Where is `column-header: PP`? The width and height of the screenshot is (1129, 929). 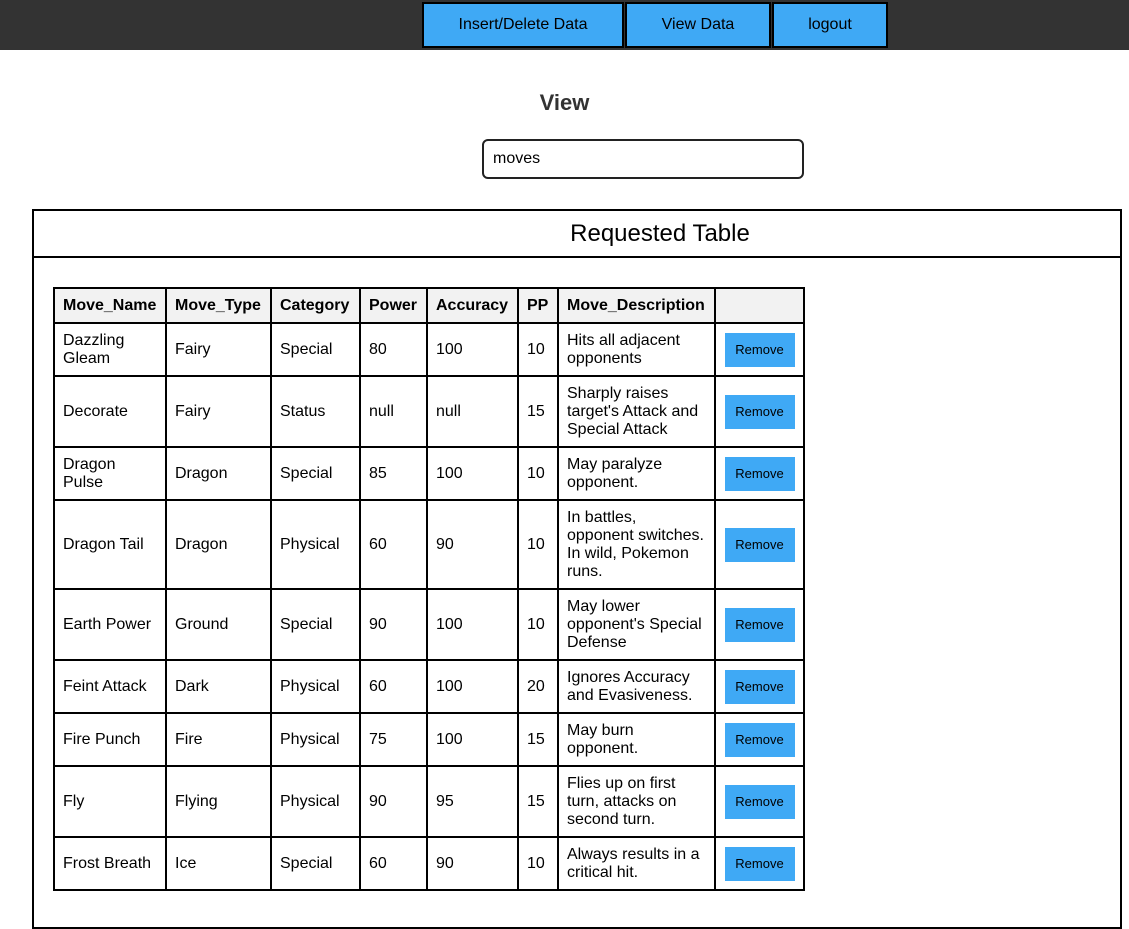 column-header: PP is located at coordinates (538, 305).